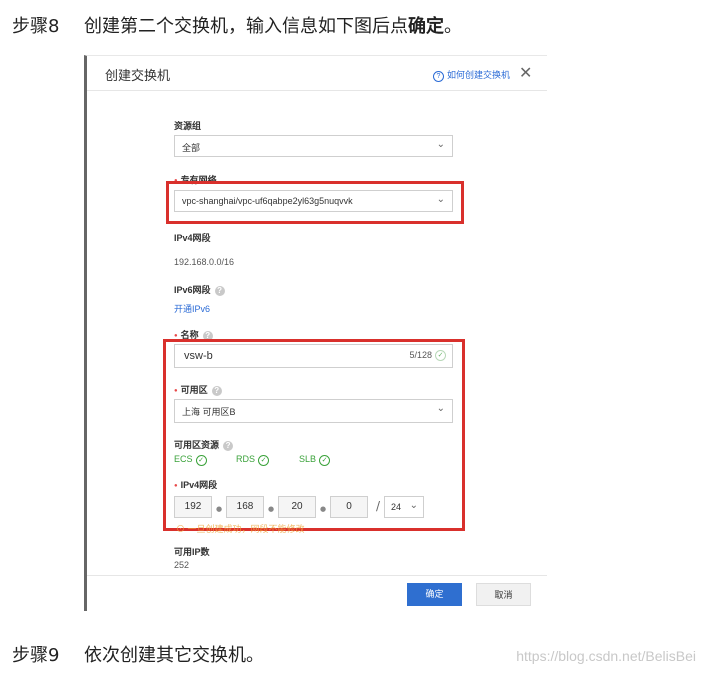 This screenshot has height=677, width=706. Describe the element at coordinates (204, 262) in the screenshot. I see `ipv4-cidr-value: 192.168.0.0/16` at that location.